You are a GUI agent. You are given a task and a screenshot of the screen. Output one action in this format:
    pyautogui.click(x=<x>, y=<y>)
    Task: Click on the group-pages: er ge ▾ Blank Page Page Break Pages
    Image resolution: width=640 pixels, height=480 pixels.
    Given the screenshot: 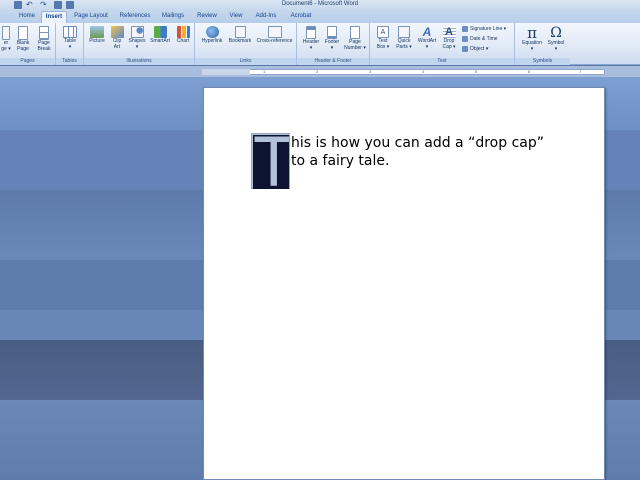 What is the action you would take?
    pyautogui.click(x=28, y=44)
    